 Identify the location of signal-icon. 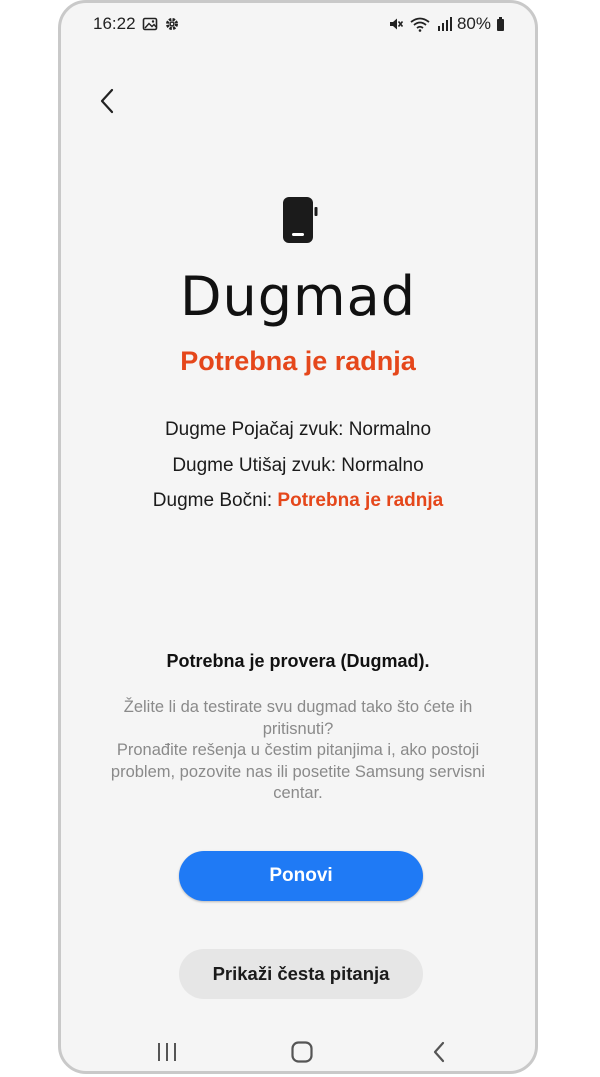
(444, 24).